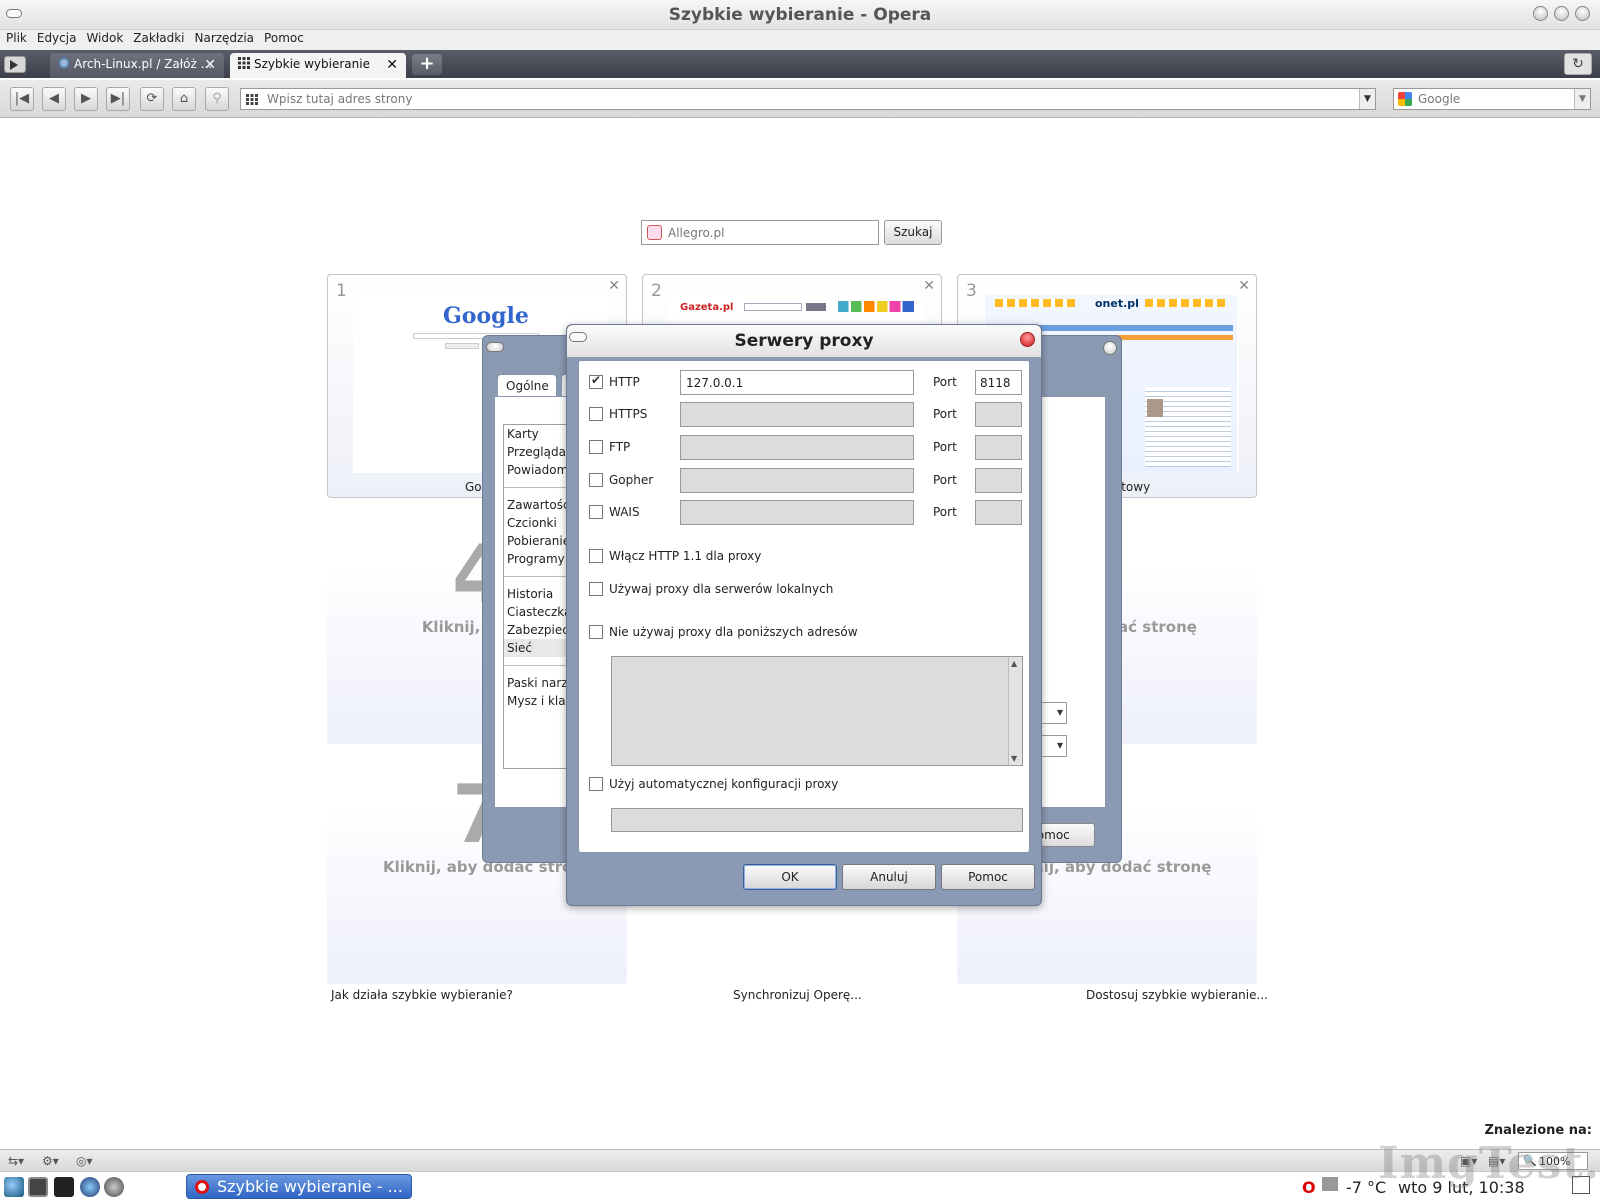  What do you see at coordinates (22, 99) in the screenshot?
I see `rewind-button: |◀` at bounding box center [22, 99].